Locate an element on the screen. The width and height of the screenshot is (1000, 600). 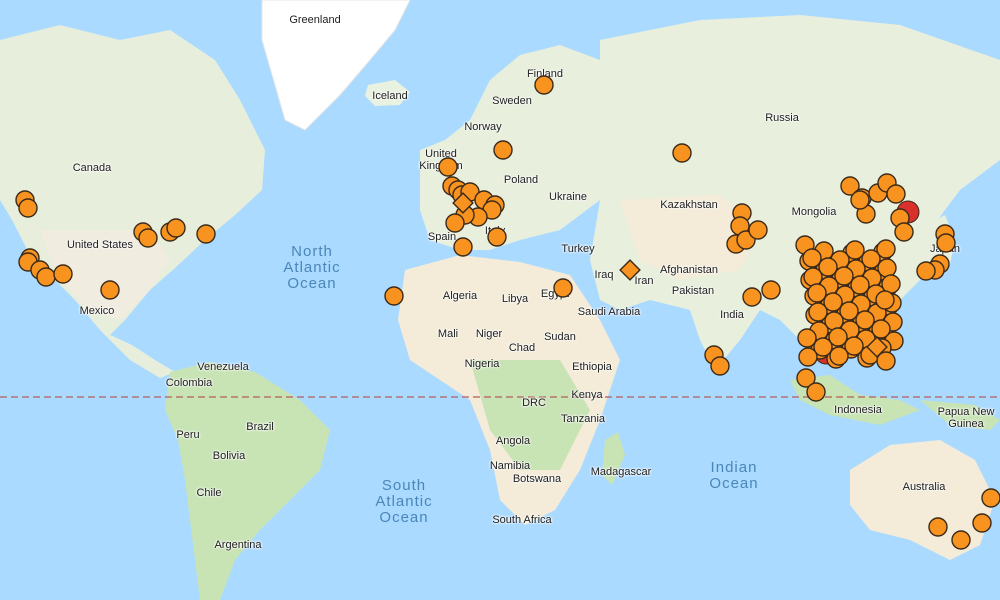
diamond-marker is located at coordinates (630, 270).